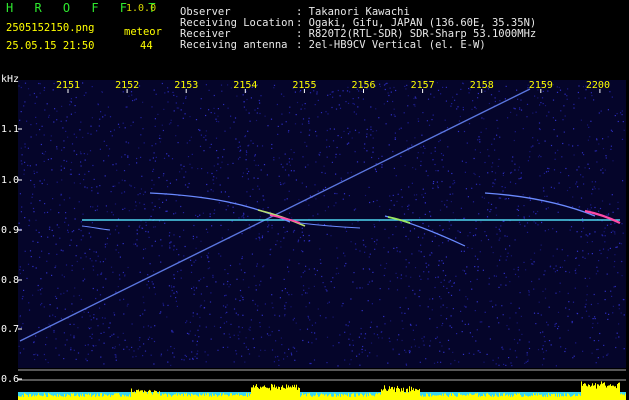 The width and height of the screenshot is (629, 400). What do you see at coordinates (10, 129) in the screenshot?
I see `frequency-tick-label: 1.1` at bounding box center [10, 129].